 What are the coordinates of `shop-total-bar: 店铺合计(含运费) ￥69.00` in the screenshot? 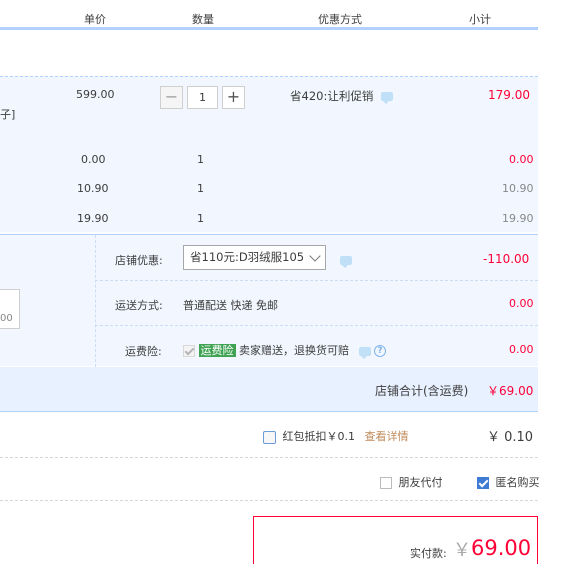 It's located at (269, 389).